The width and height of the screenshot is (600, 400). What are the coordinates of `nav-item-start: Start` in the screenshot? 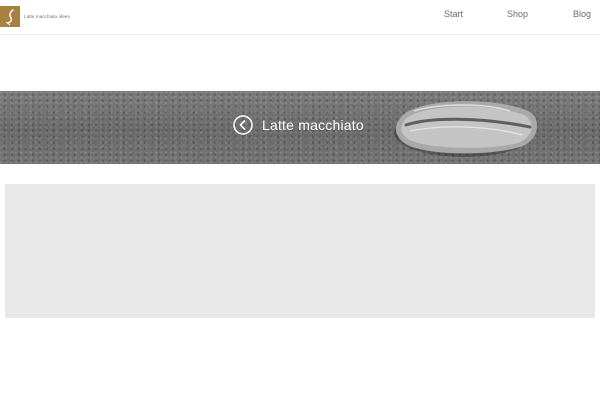 It's located at (453, 14).